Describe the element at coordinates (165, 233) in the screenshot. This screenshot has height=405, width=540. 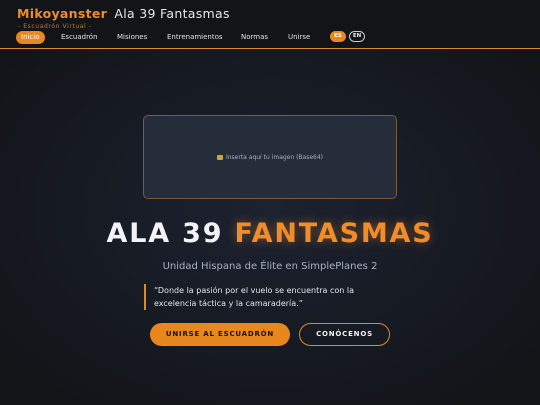
I see `hero-title-white: ALA 39` at that location.